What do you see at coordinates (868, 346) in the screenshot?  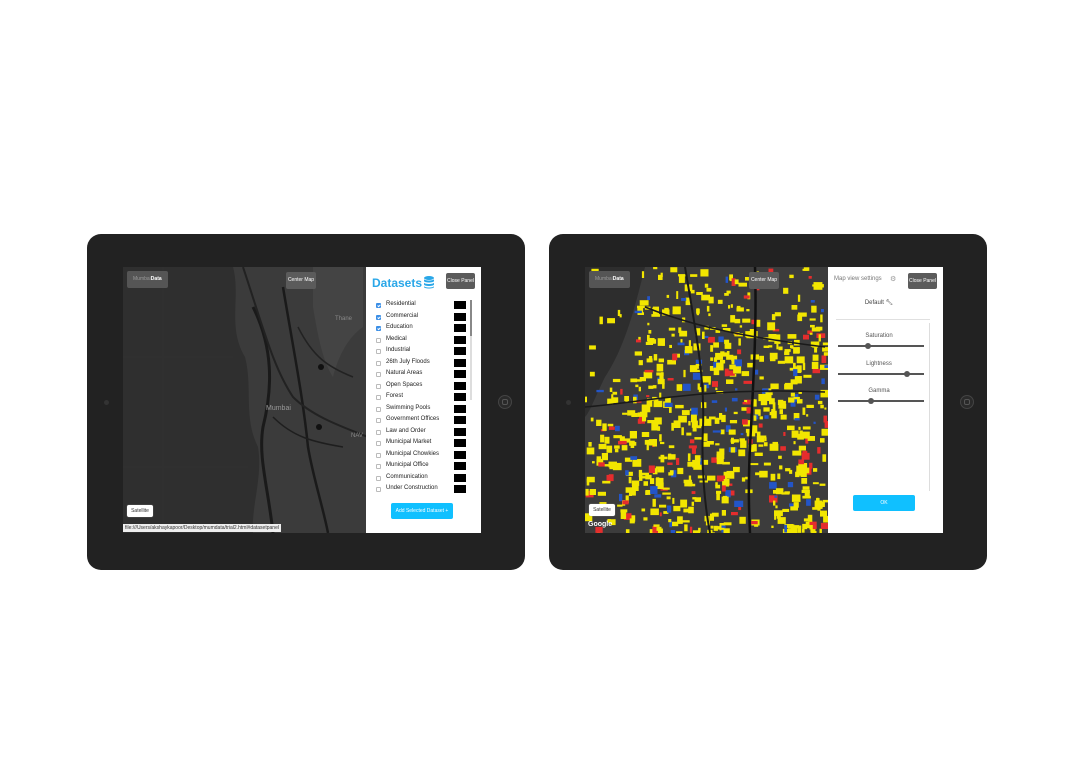 I see `slider-handle-saturation` at bounding box center [868, 346].